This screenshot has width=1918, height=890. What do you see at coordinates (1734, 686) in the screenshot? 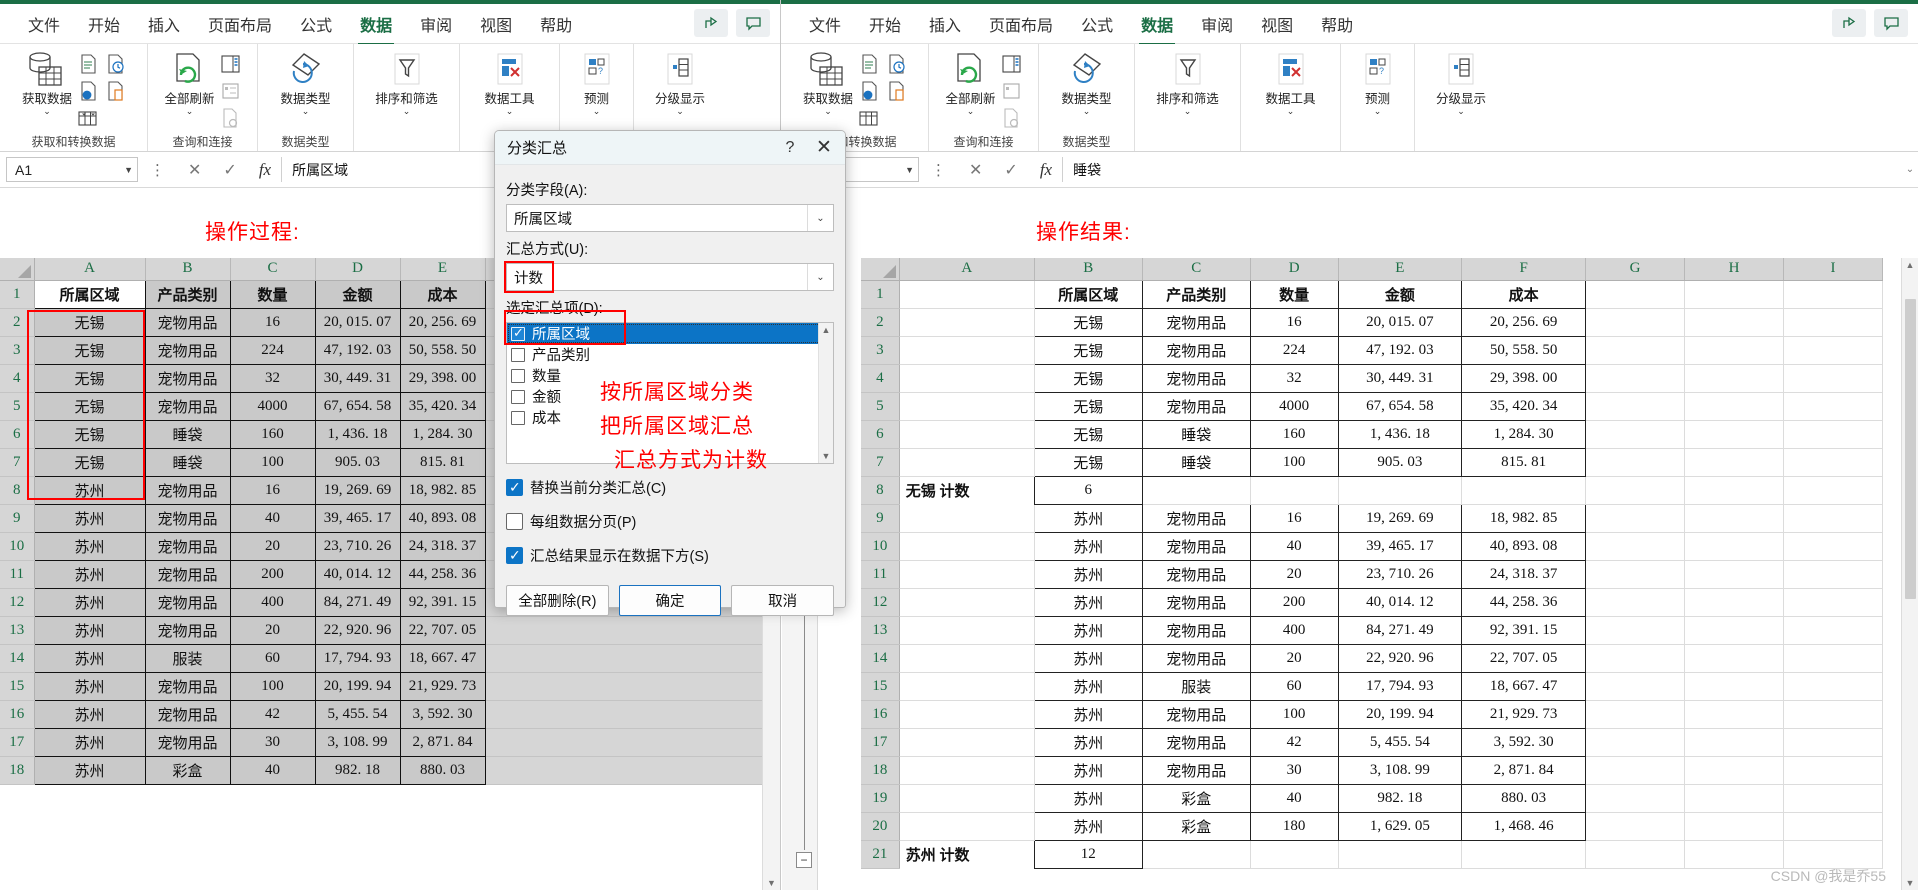
I see `cell-H15` at bounding box center [1734, 686].